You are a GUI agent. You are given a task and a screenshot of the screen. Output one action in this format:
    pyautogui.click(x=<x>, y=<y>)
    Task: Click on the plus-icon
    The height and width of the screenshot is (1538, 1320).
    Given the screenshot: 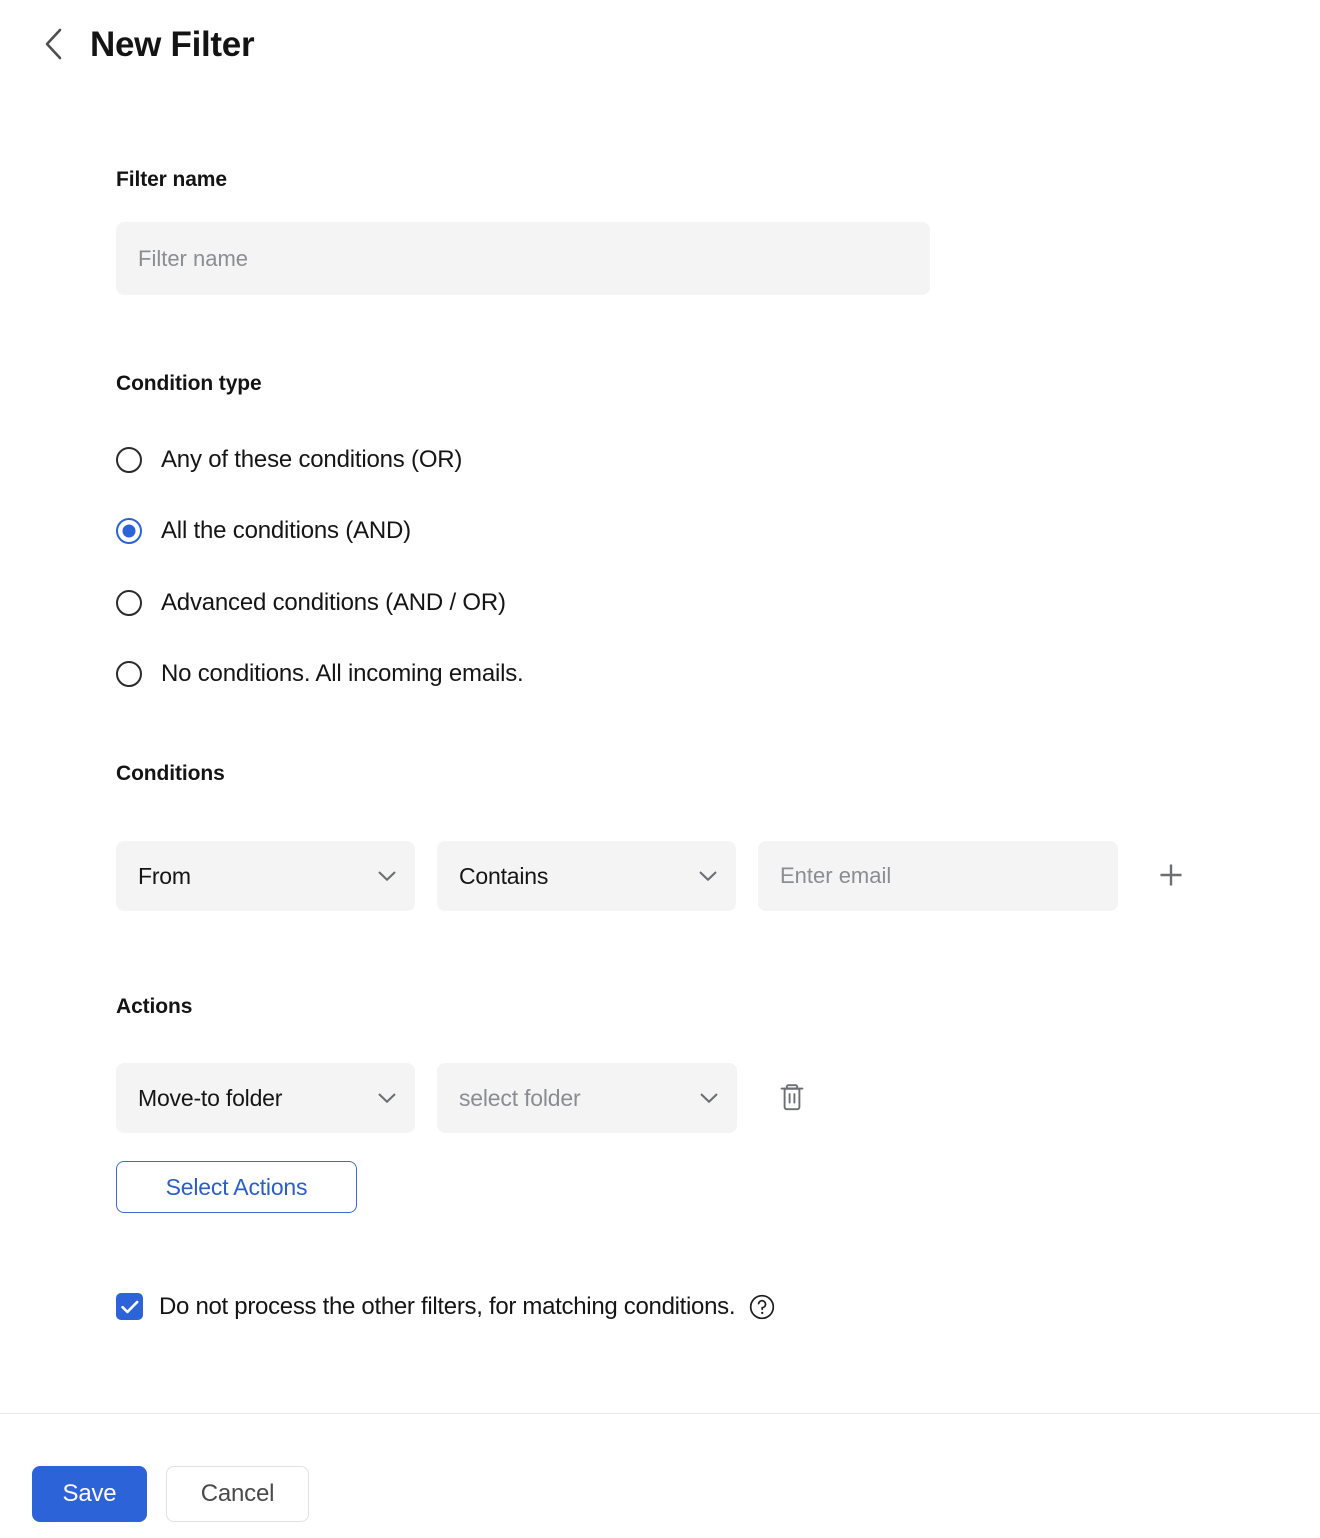 What is the action you would take?
    pyautogui.click(x=1171, y=876)
    